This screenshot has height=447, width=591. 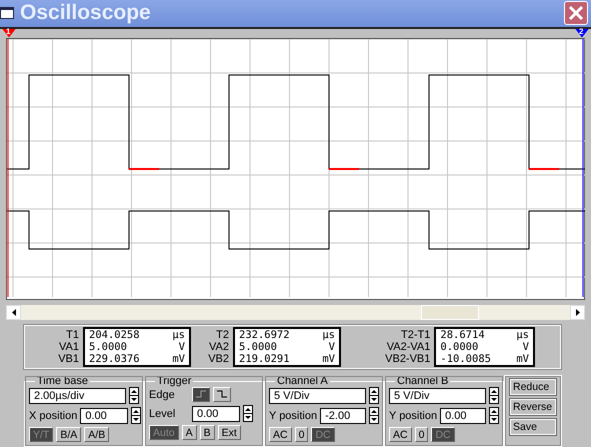 I want to click on readout-label: T1, so click(x=72, y=334).